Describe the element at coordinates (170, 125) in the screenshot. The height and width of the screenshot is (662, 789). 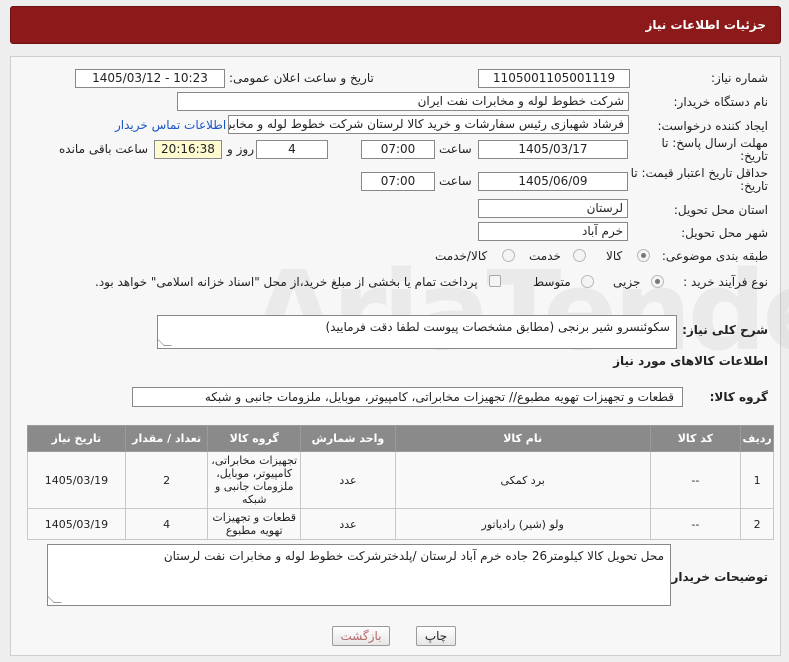
I see `buyer-contact-link: اطلاعات تماس خریدار` at that location.